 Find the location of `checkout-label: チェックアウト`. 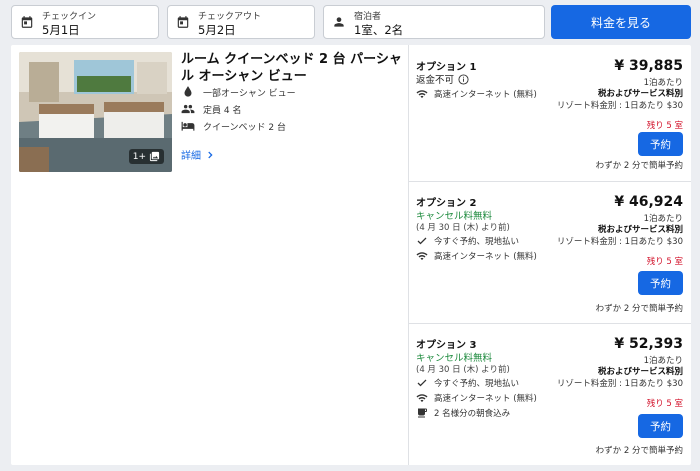

checkout-label: チェックアウト is located at coordinates (230, 17).